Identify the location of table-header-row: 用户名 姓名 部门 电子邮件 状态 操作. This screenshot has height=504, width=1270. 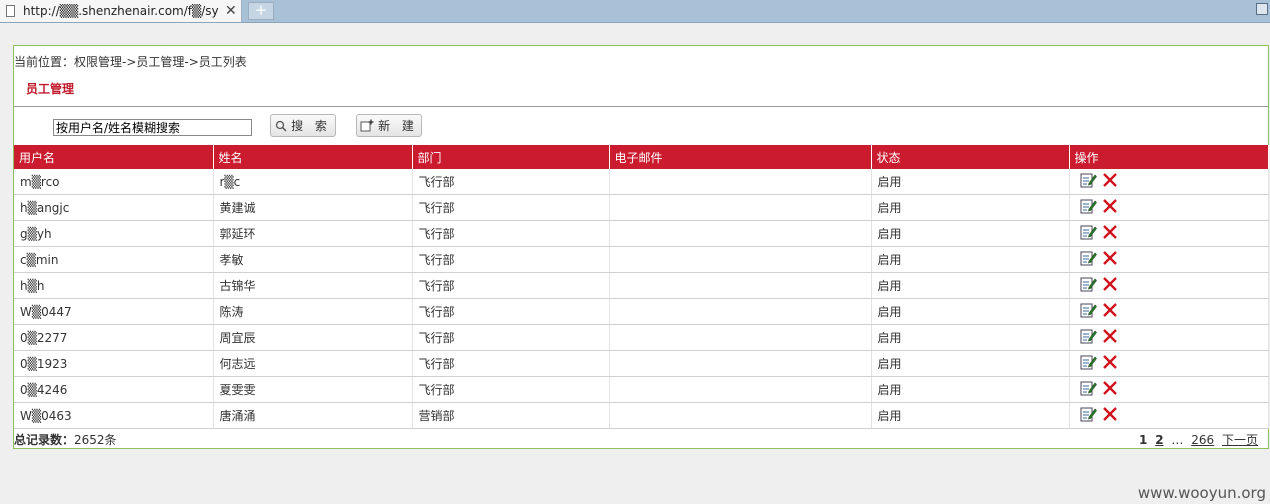
(641, 157).